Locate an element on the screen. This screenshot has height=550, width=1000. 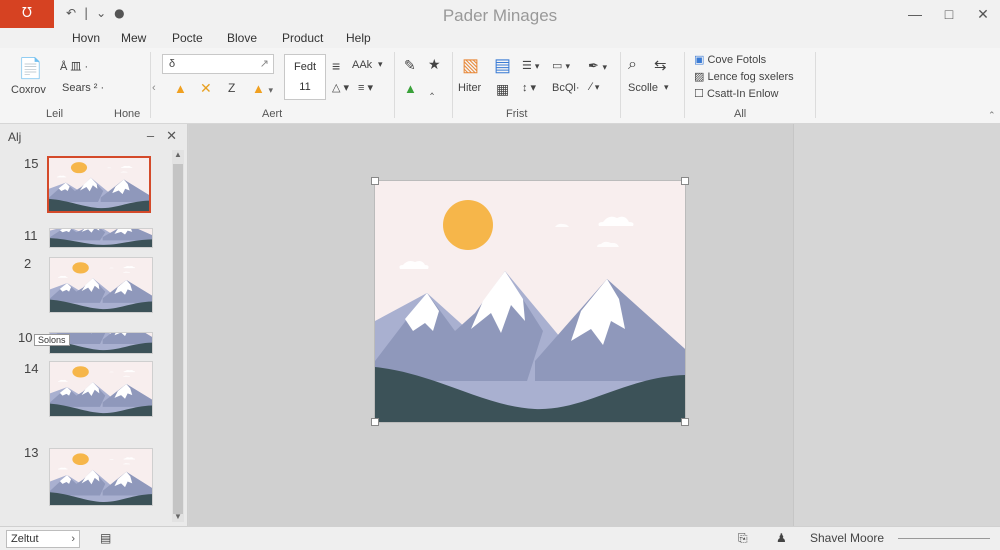
cove-fotols-button: ▣ Cove Fotols is located at coordinates (730, 59).